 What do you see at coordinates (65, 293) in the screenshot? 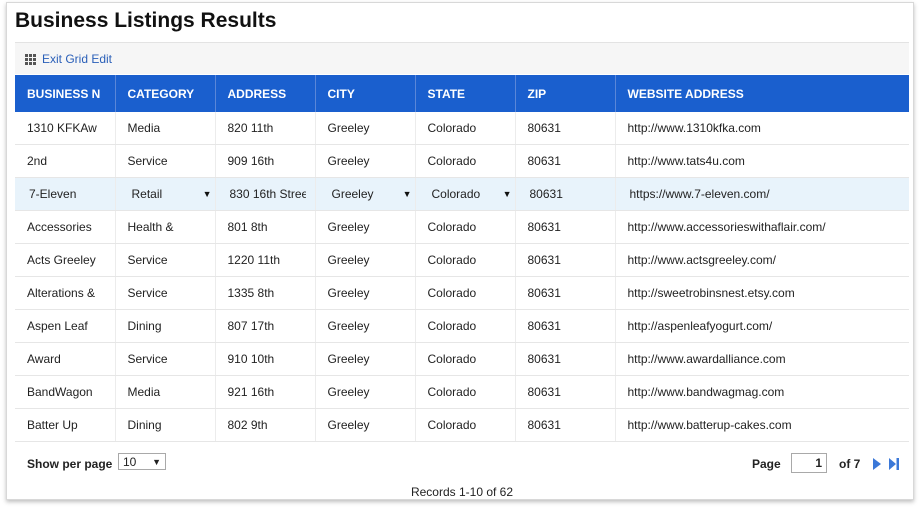
I see `business-name-cell: Alterations &` at bounding box center [65, 293].